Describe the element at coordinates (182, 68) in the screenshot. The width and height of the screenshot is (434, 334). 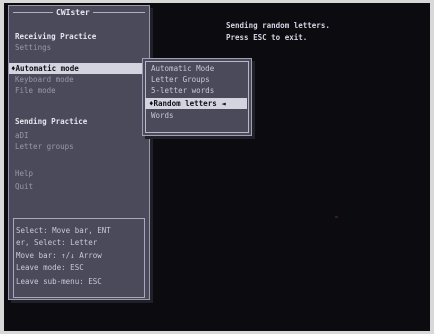
I see `submenu-item-automatic-mode: Automatic Mode` at that location.